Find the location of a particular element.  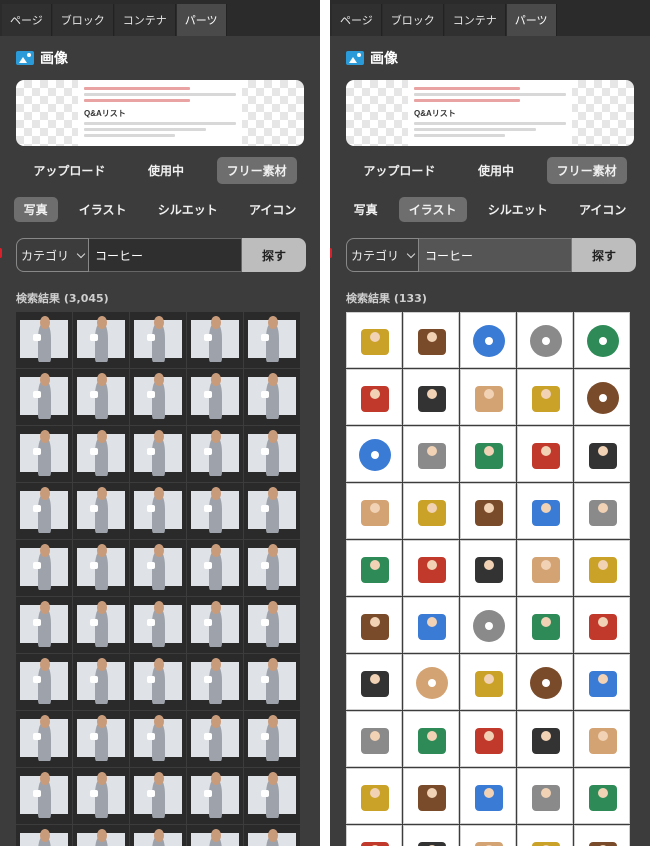

search-button: 探す is located at coordinates (604, 255).